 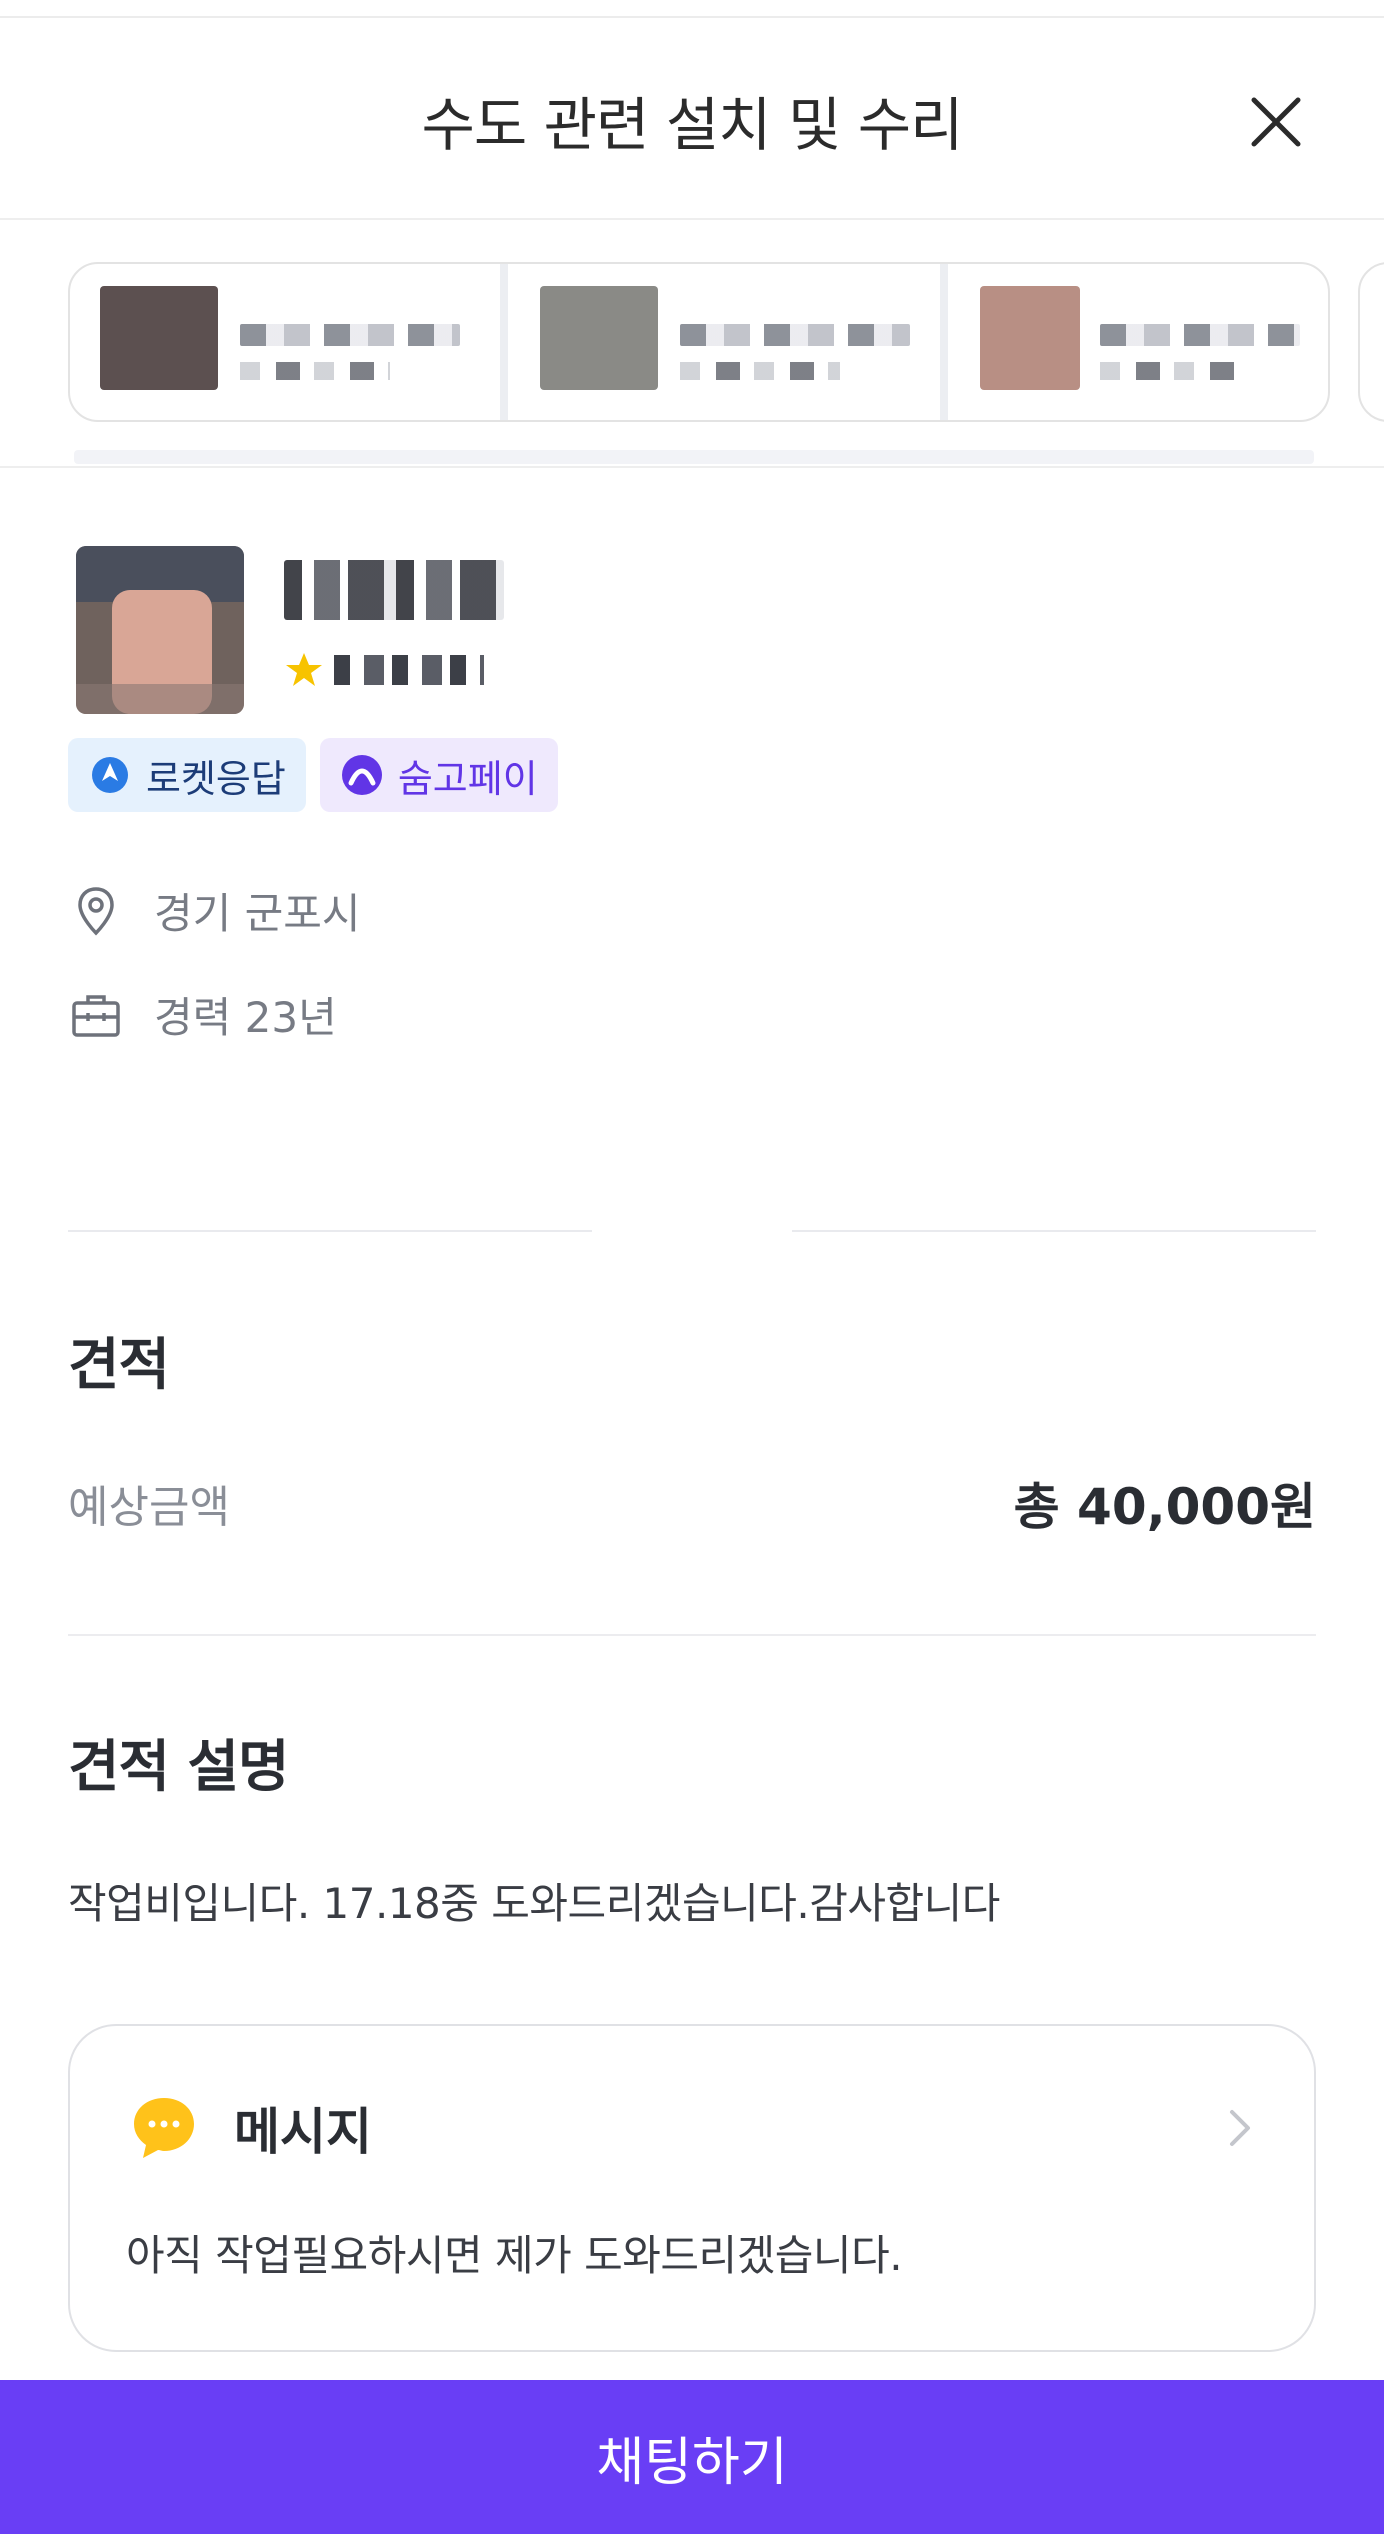 I want to click on description-section-title: 견적 설명, so click(x=179, y=1767).